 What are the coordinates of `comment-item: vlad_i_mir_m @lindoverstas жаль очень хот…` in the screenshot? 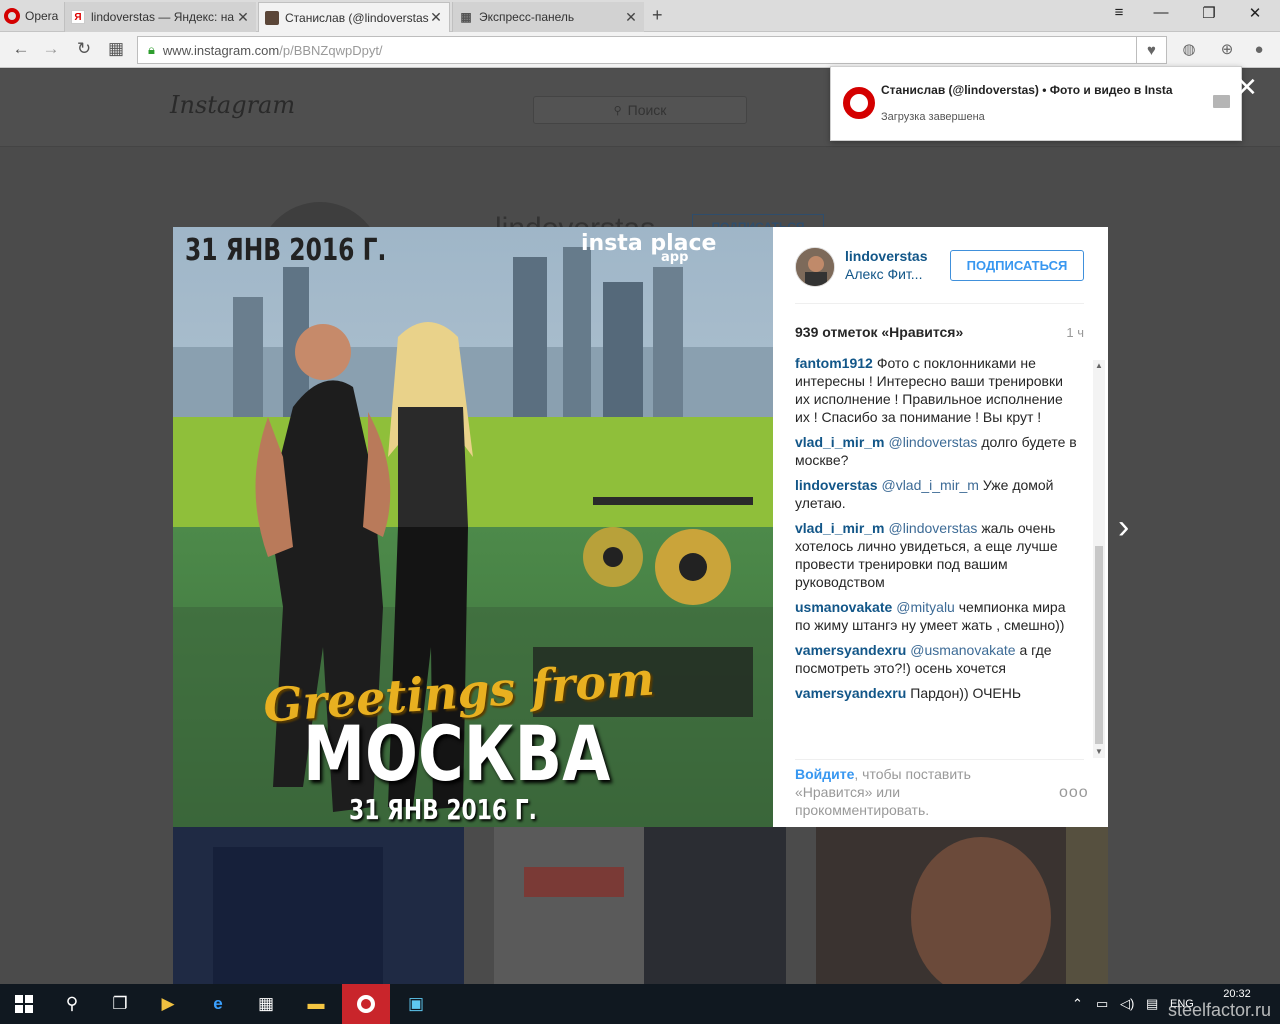 It's located at (937, 555).